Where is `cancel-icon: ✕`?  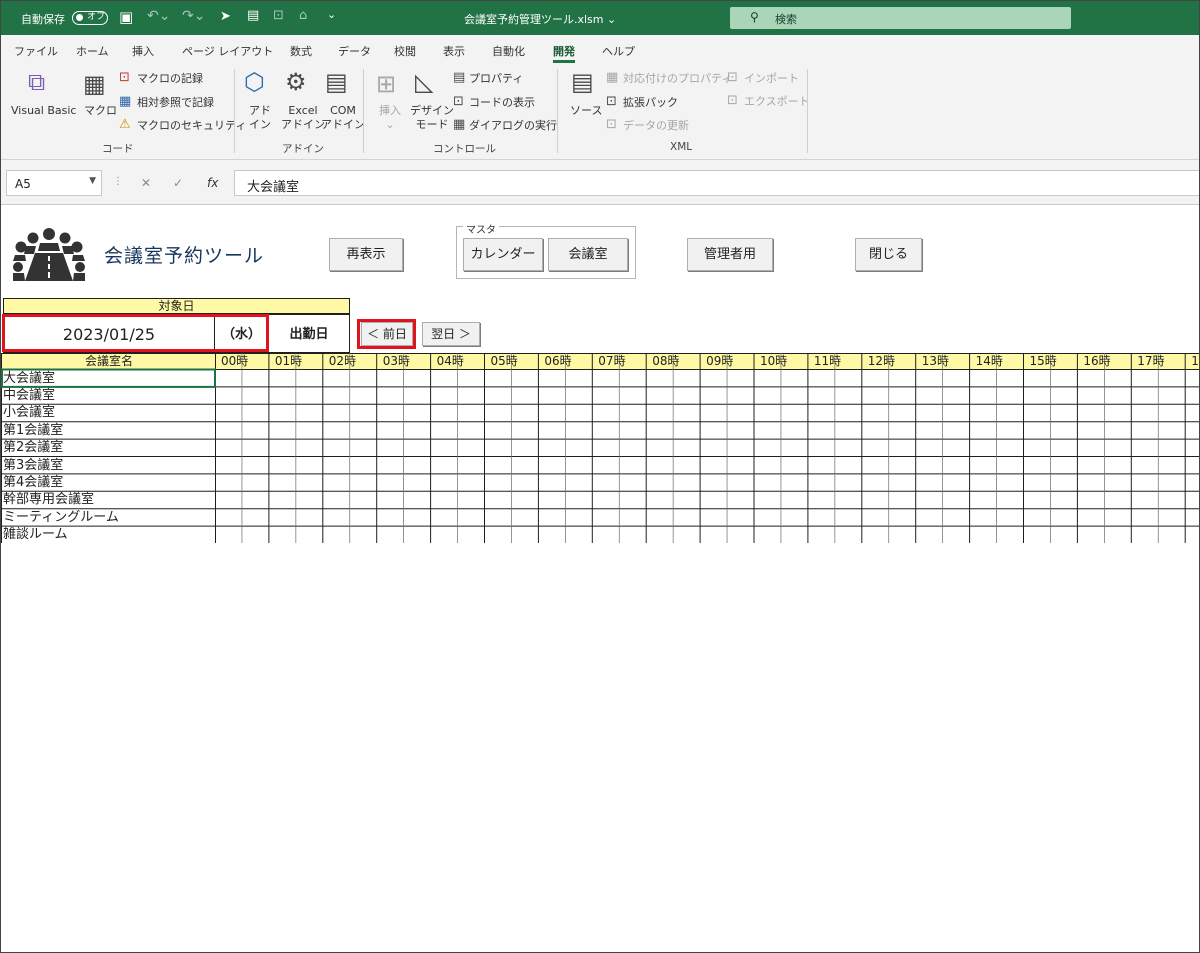 cancel-icon: ✕ is located at coordinates (146, 183).